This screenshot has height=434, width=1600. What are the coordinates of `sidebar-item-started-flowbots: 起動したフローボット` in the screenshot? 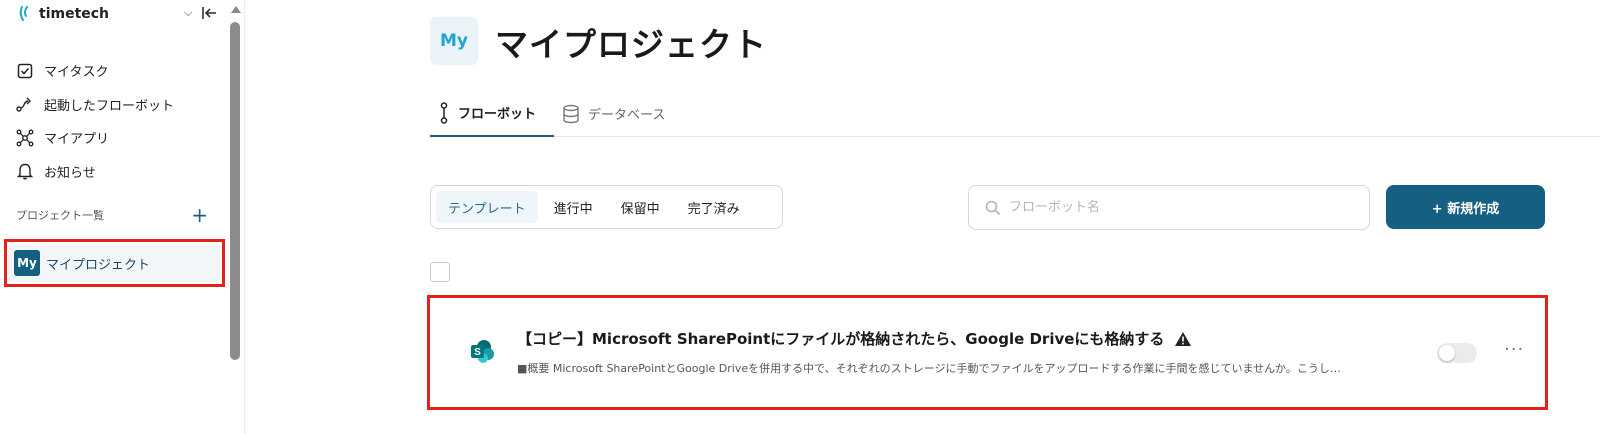 It's located at (116, 105).